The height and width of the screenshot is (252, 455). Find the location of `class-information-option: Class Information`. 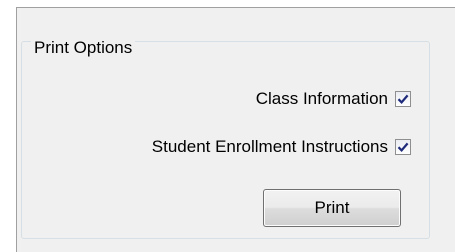

class-information-option: Class Information is located at coordinates (333, 99).